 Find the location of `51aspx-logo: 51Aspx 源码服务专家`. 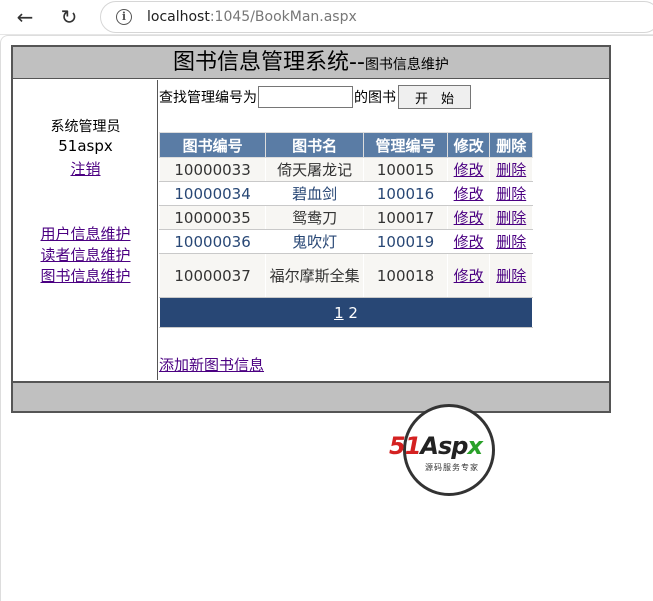

51aspx-logo: 51Aspx 源码服务专家 is located at coordinates (451, 450).